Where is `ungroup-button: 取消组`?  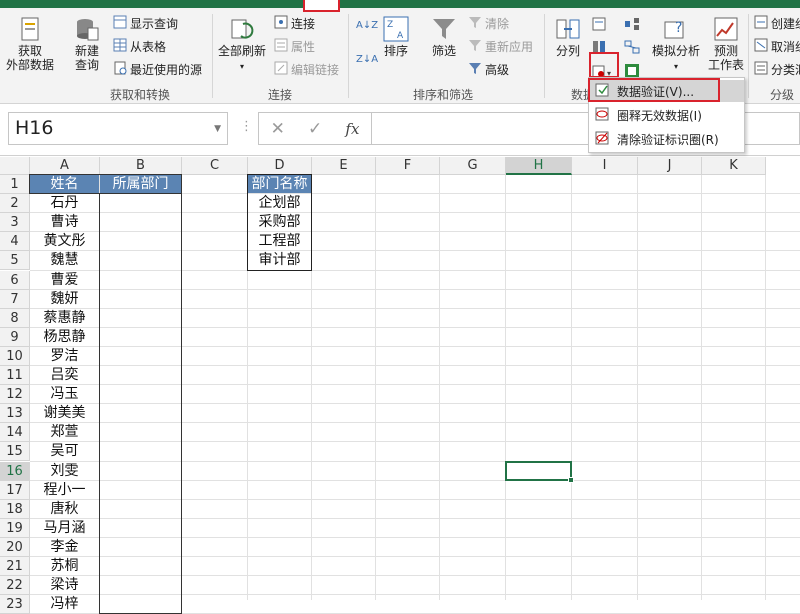
ungroup-button: 取消组 is located at coordinates (777, 46).